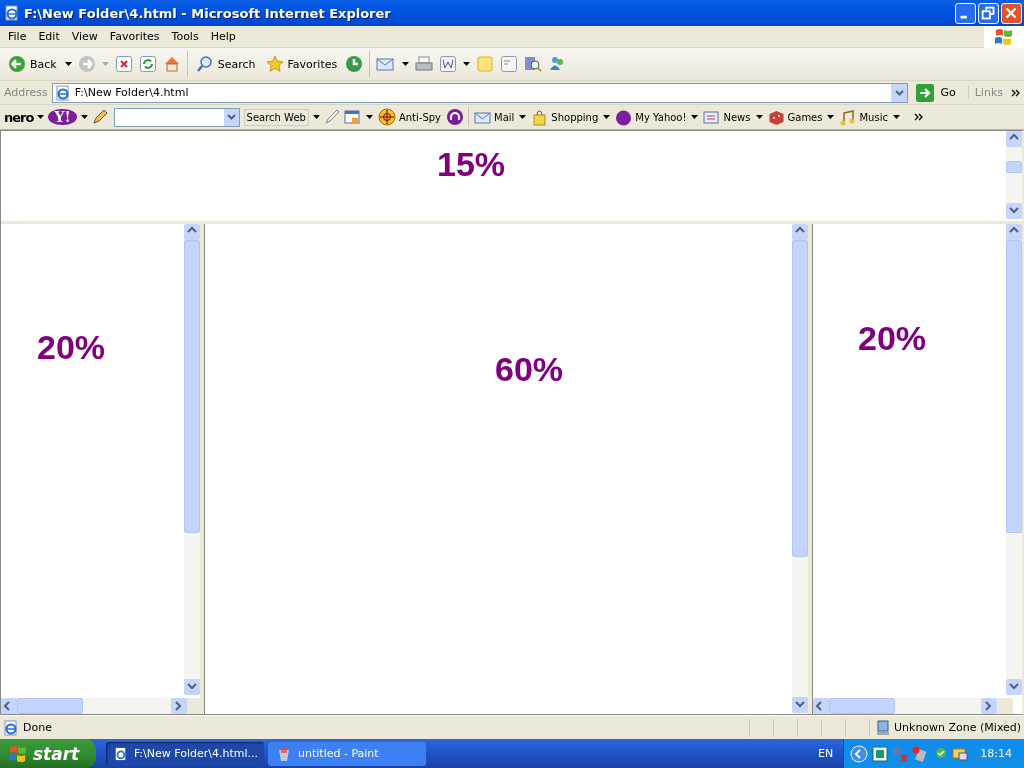 Image resolution: width=1024 pixels, height=768 pixels. What do you see at coordinates (727, 117) in the screenshot?
I see `toolbar-link: News` at bounding box center [727, 117].